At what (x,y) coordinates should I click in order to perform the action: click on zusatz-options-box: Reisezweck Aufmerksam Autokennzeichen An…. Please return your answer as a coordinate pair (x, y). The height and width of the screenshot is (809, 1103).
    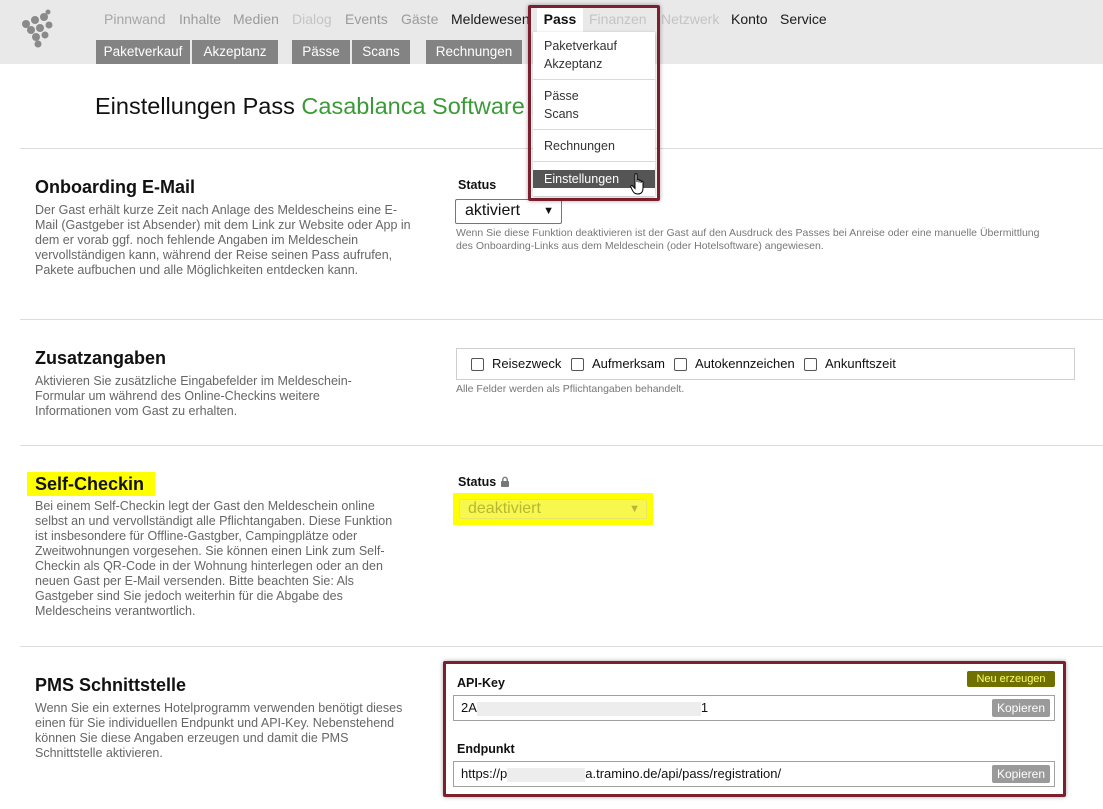
    Looking at the image, I should click on (765, 364).